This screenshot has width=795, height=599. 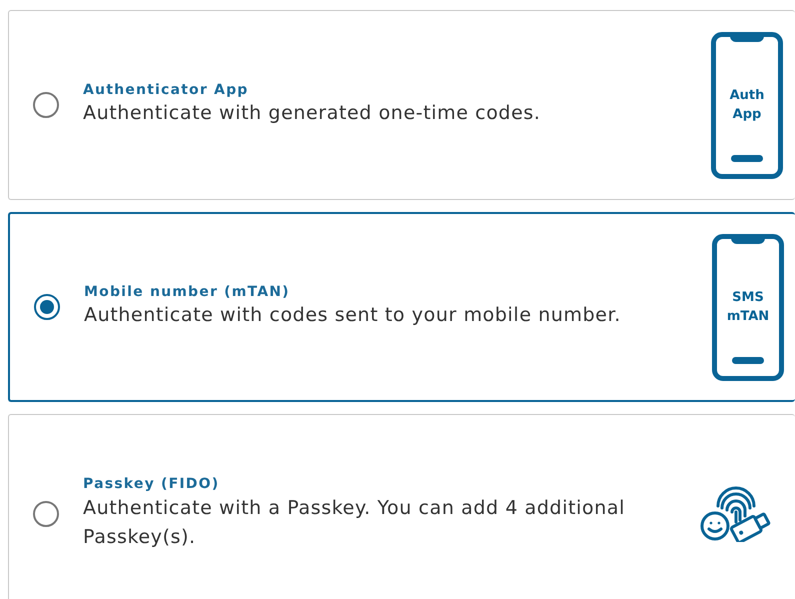 What do you see at coordinates (747, 95) in the screenshot?
I see `icon-label: Auth` at bounding box center [747, 95].